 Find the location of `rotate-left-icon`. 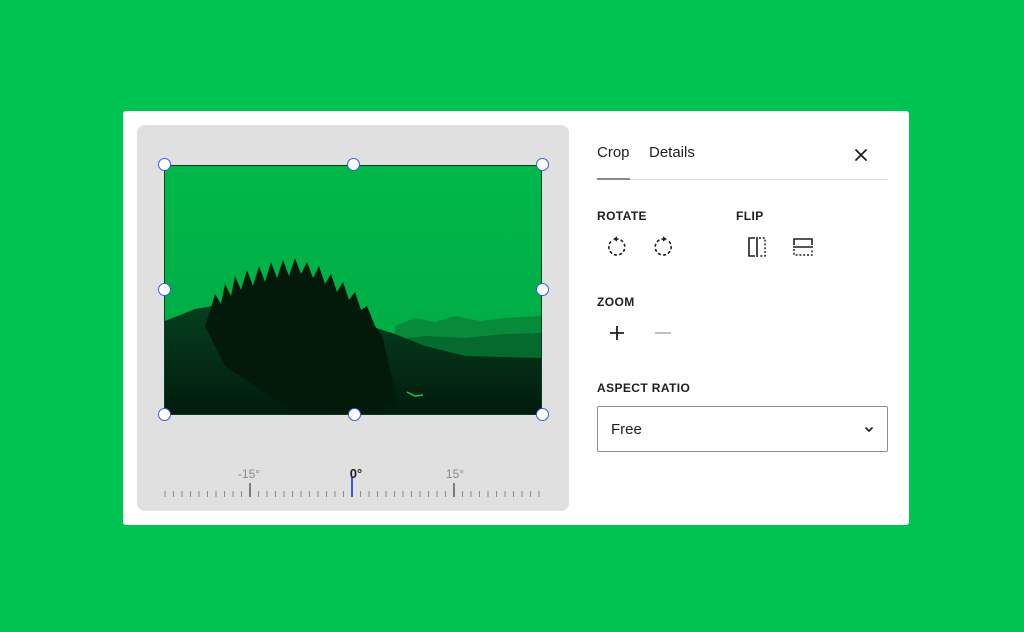

rotate-left-icon is located at coordinates (617, 246).